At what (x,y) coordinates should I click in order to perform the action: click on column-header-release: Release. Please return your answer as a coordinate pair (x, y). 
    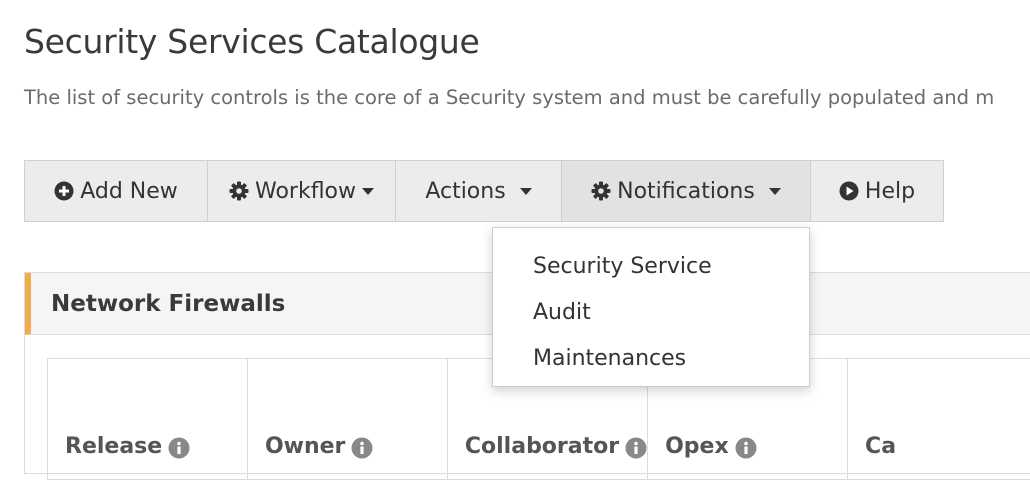
    Looking at the image, I should click on (148, 419).